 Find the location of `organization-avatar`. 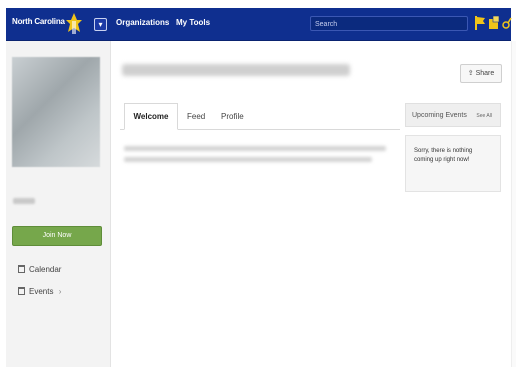

organization-avatar is located at coordinates (56, 112).